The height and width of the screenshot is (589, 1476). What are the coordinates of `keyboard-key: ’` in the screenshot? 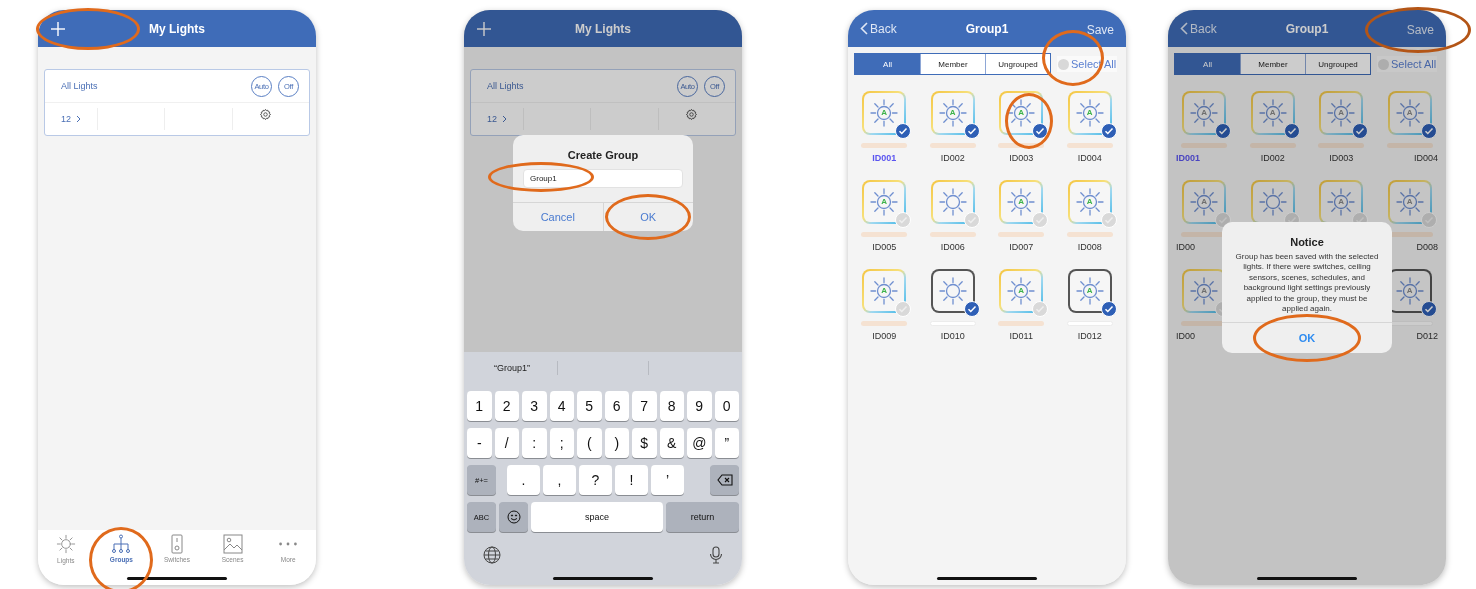 It's located at (667, 480).